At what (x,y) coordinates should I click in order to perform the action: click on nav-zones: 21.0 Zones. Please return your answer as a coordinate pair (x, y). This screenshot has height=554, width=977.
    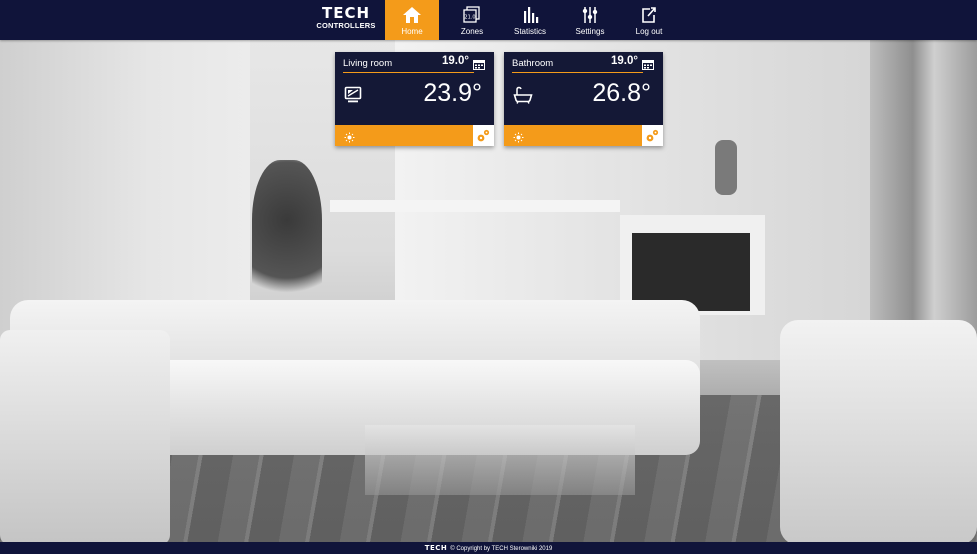
    Looking at the image, I should click on (472, 20).